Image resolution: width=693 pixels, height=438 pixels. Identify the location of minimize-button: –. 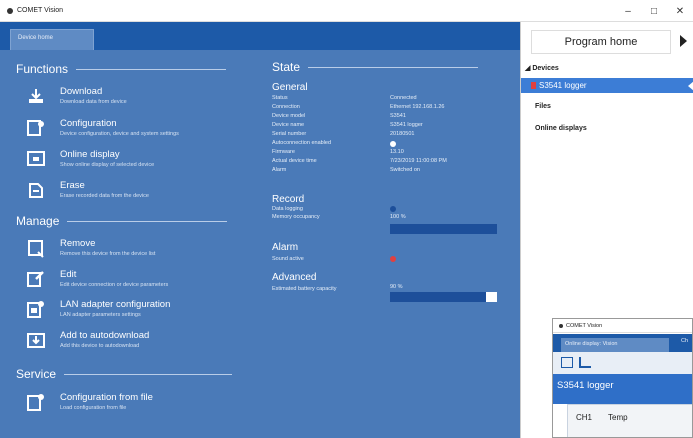
(628, 11).